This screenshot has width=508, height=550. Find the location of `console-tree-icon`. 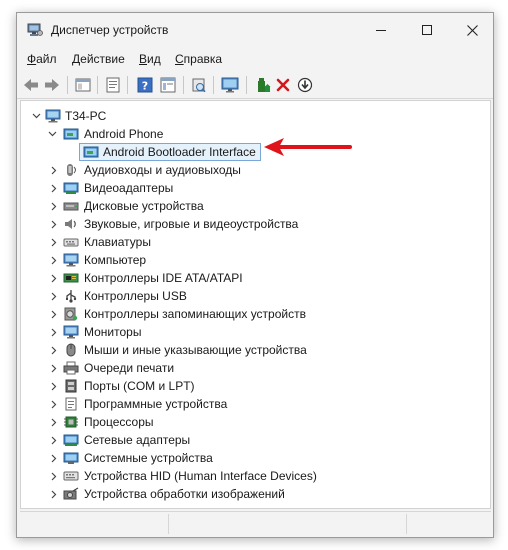

console-tree-icon is located at coordinates (83, 85).